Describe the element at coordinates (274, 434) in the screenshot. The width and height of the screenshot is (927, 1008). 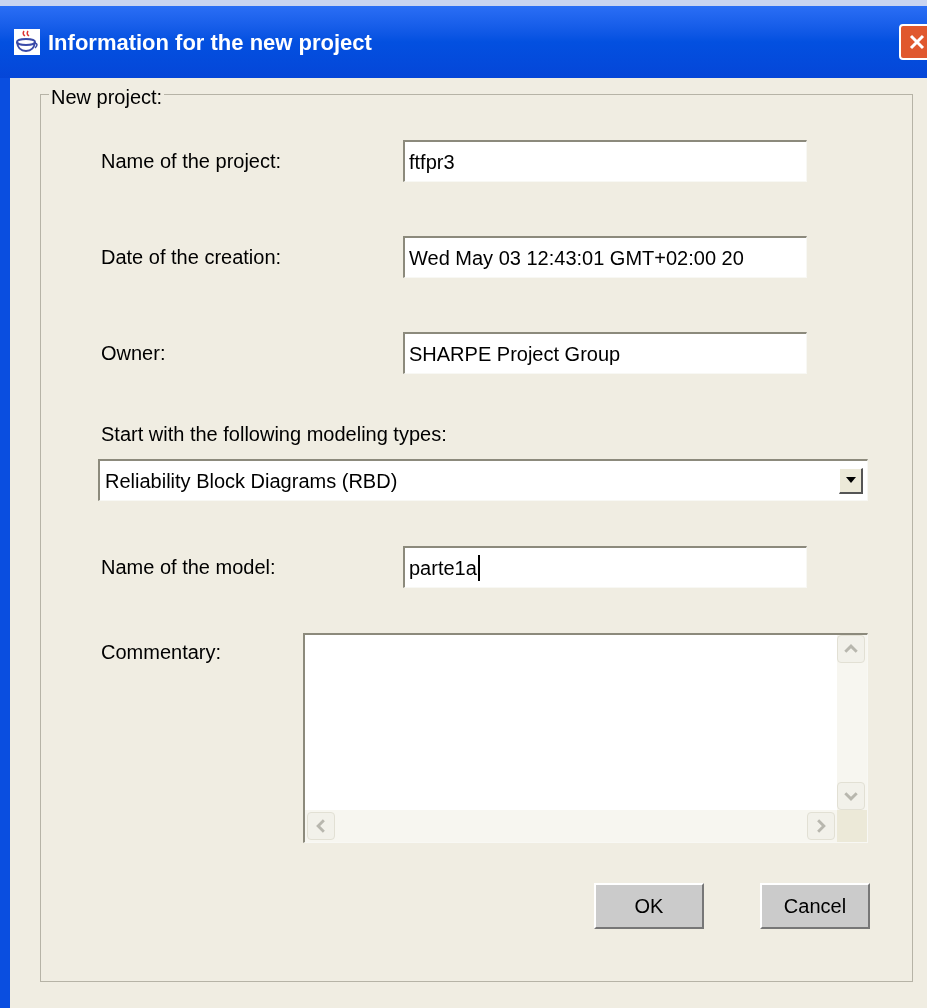
I see `field-label: Start with the following modeling types:` at that location.